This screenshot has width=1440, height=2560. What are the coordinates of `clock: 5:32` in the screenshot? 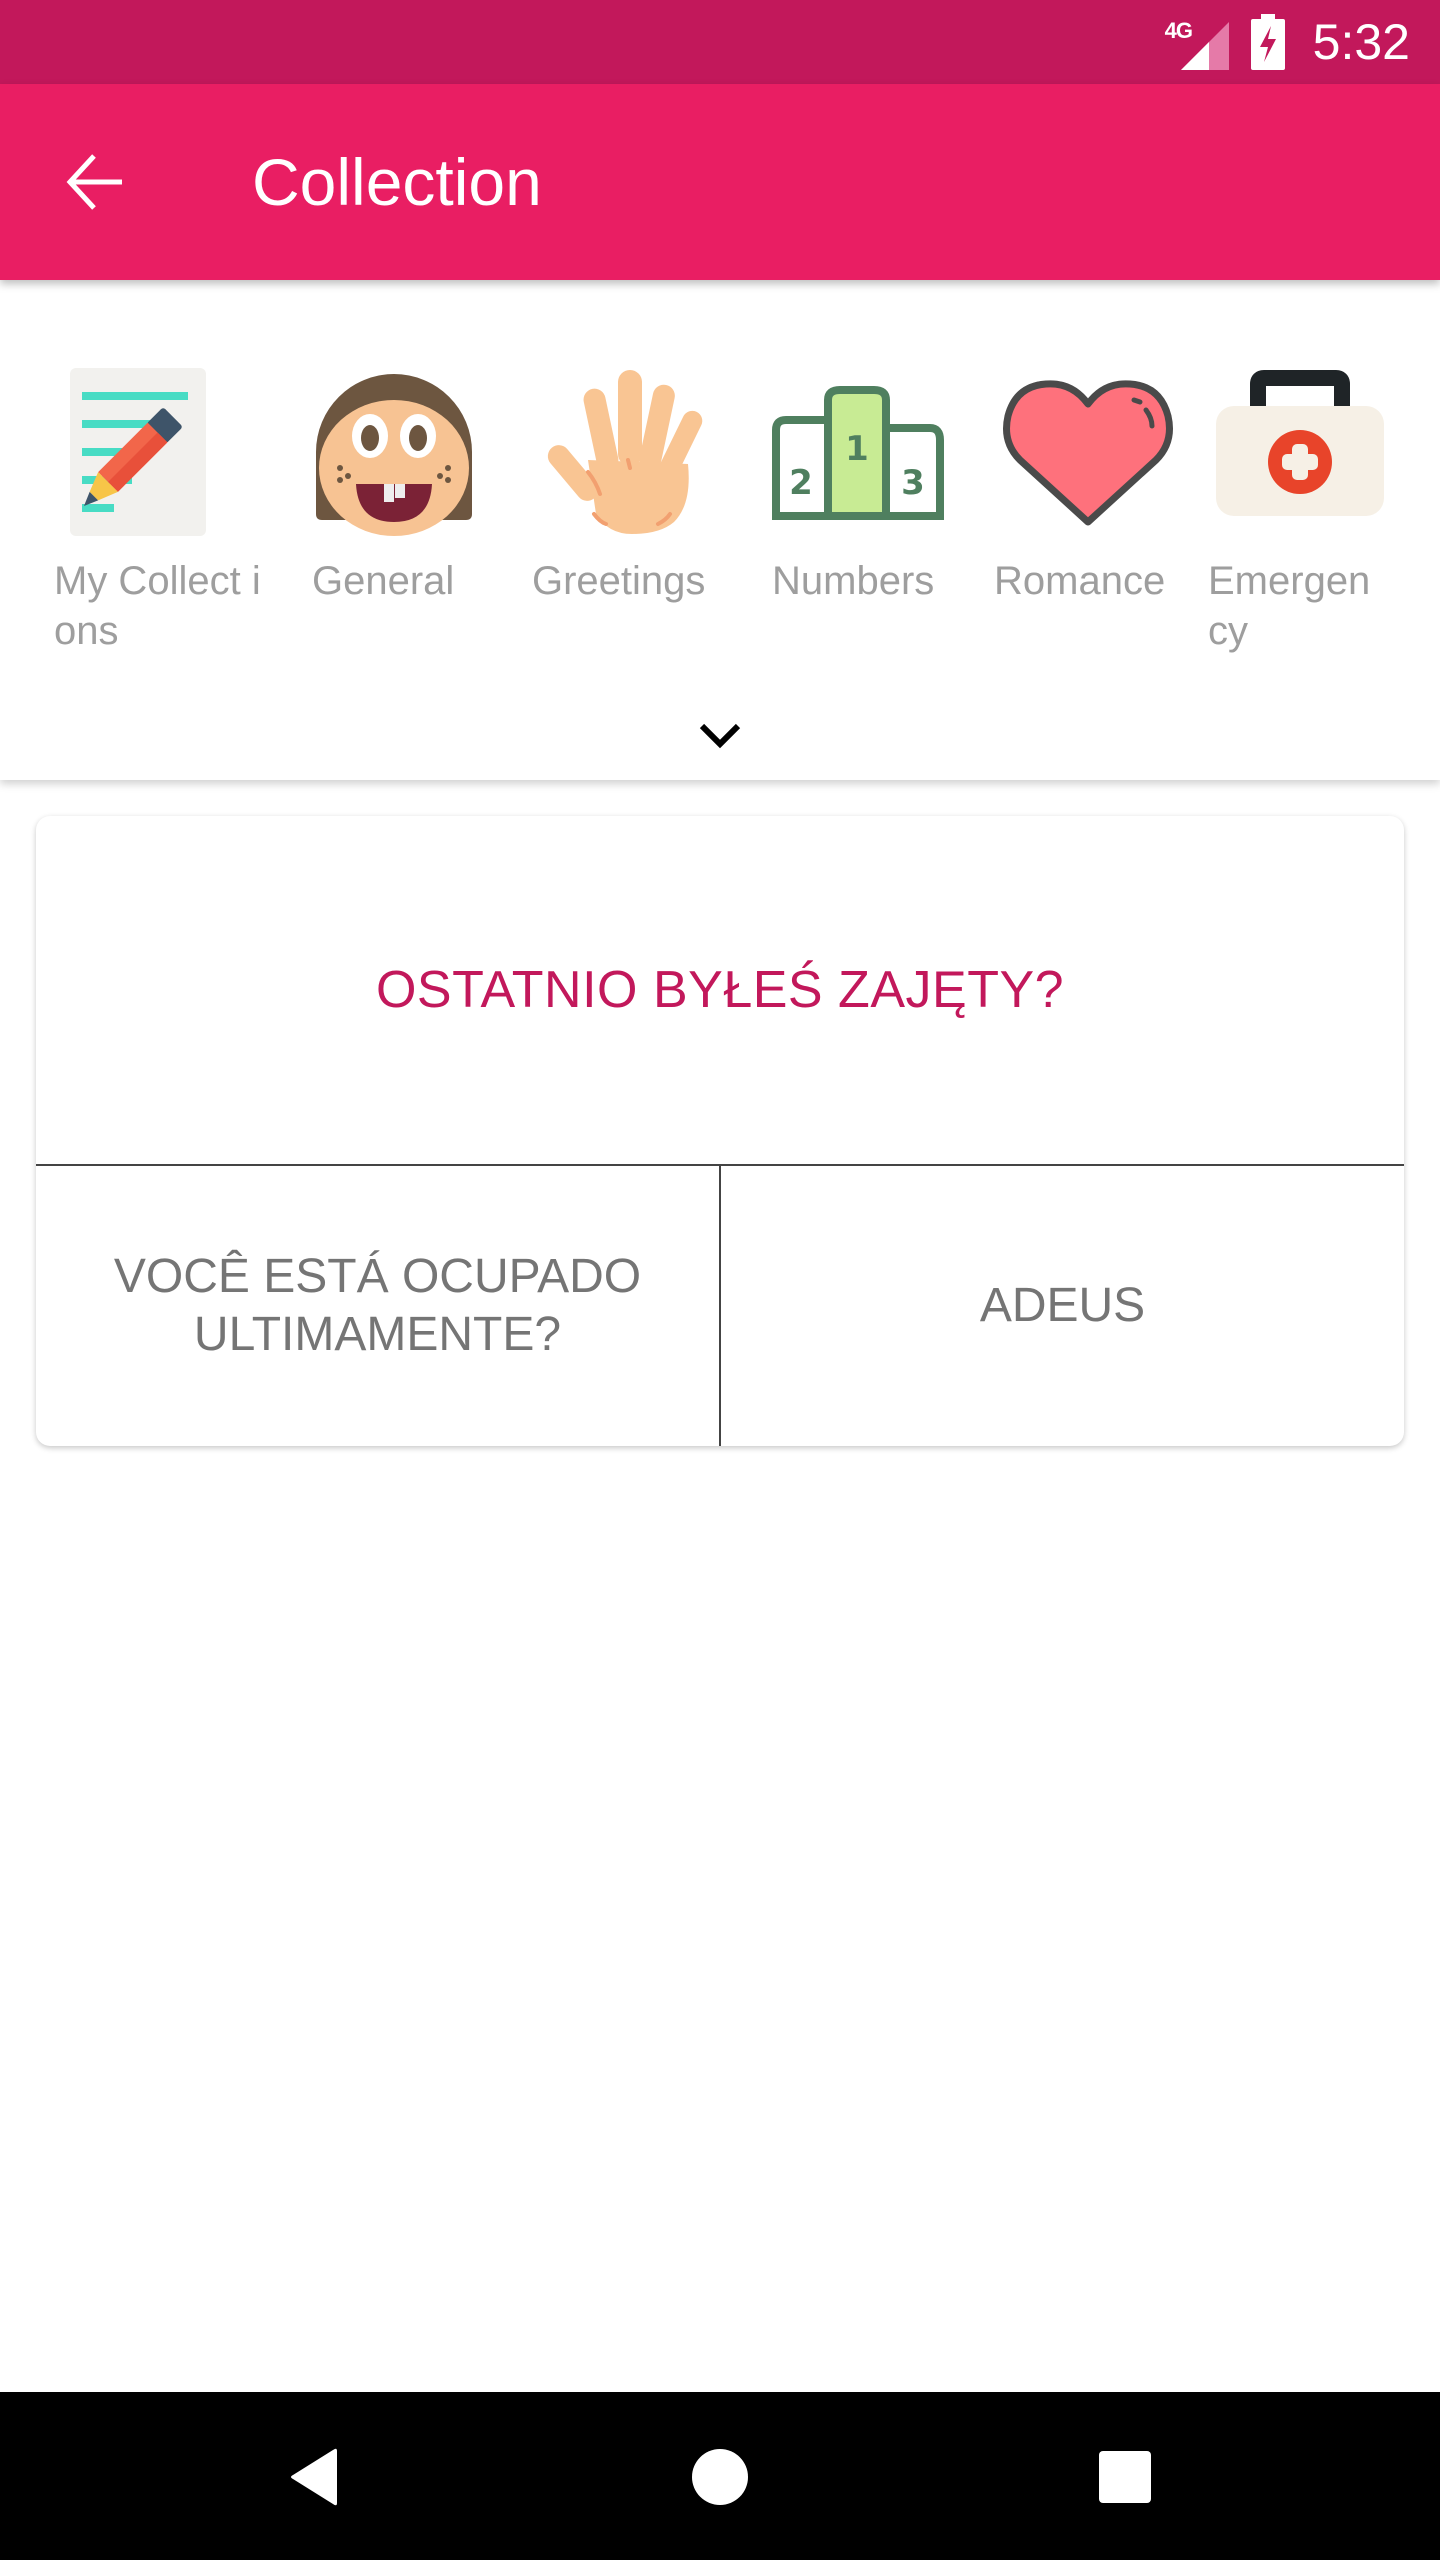 It's located at (1361, 42).